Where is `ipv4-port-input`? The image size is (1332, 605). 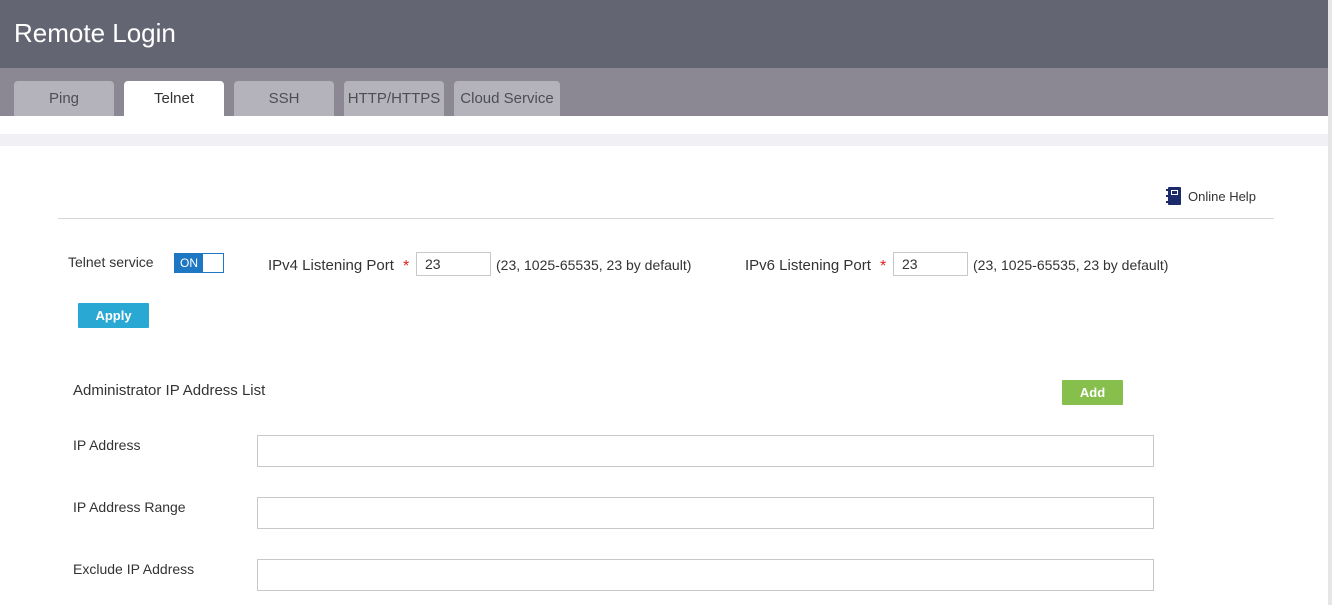
ipv4-port-input is located at coordinates (453, 264).